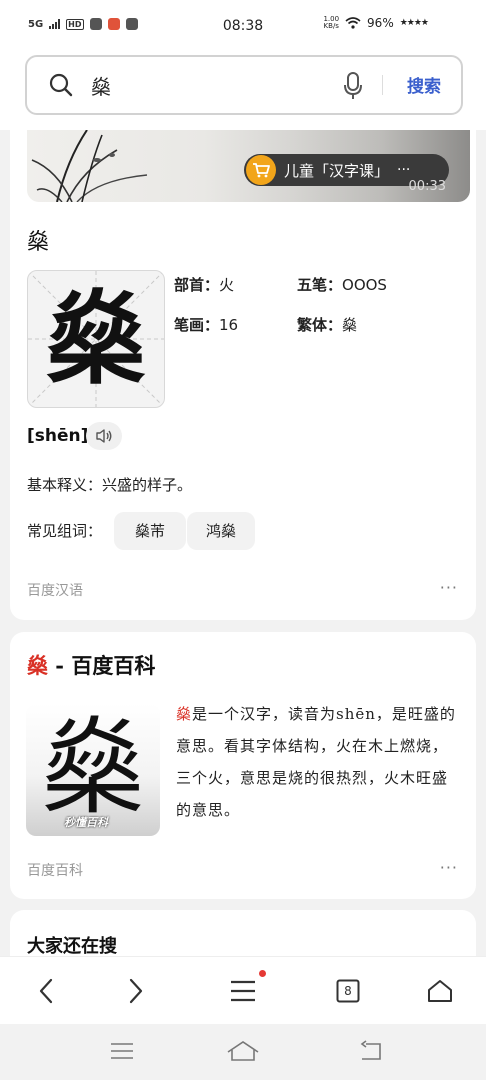 This screenshot has height=1080, width=486. I want to click on wubi-info: 五笔：OOOS, so click(342, 285).